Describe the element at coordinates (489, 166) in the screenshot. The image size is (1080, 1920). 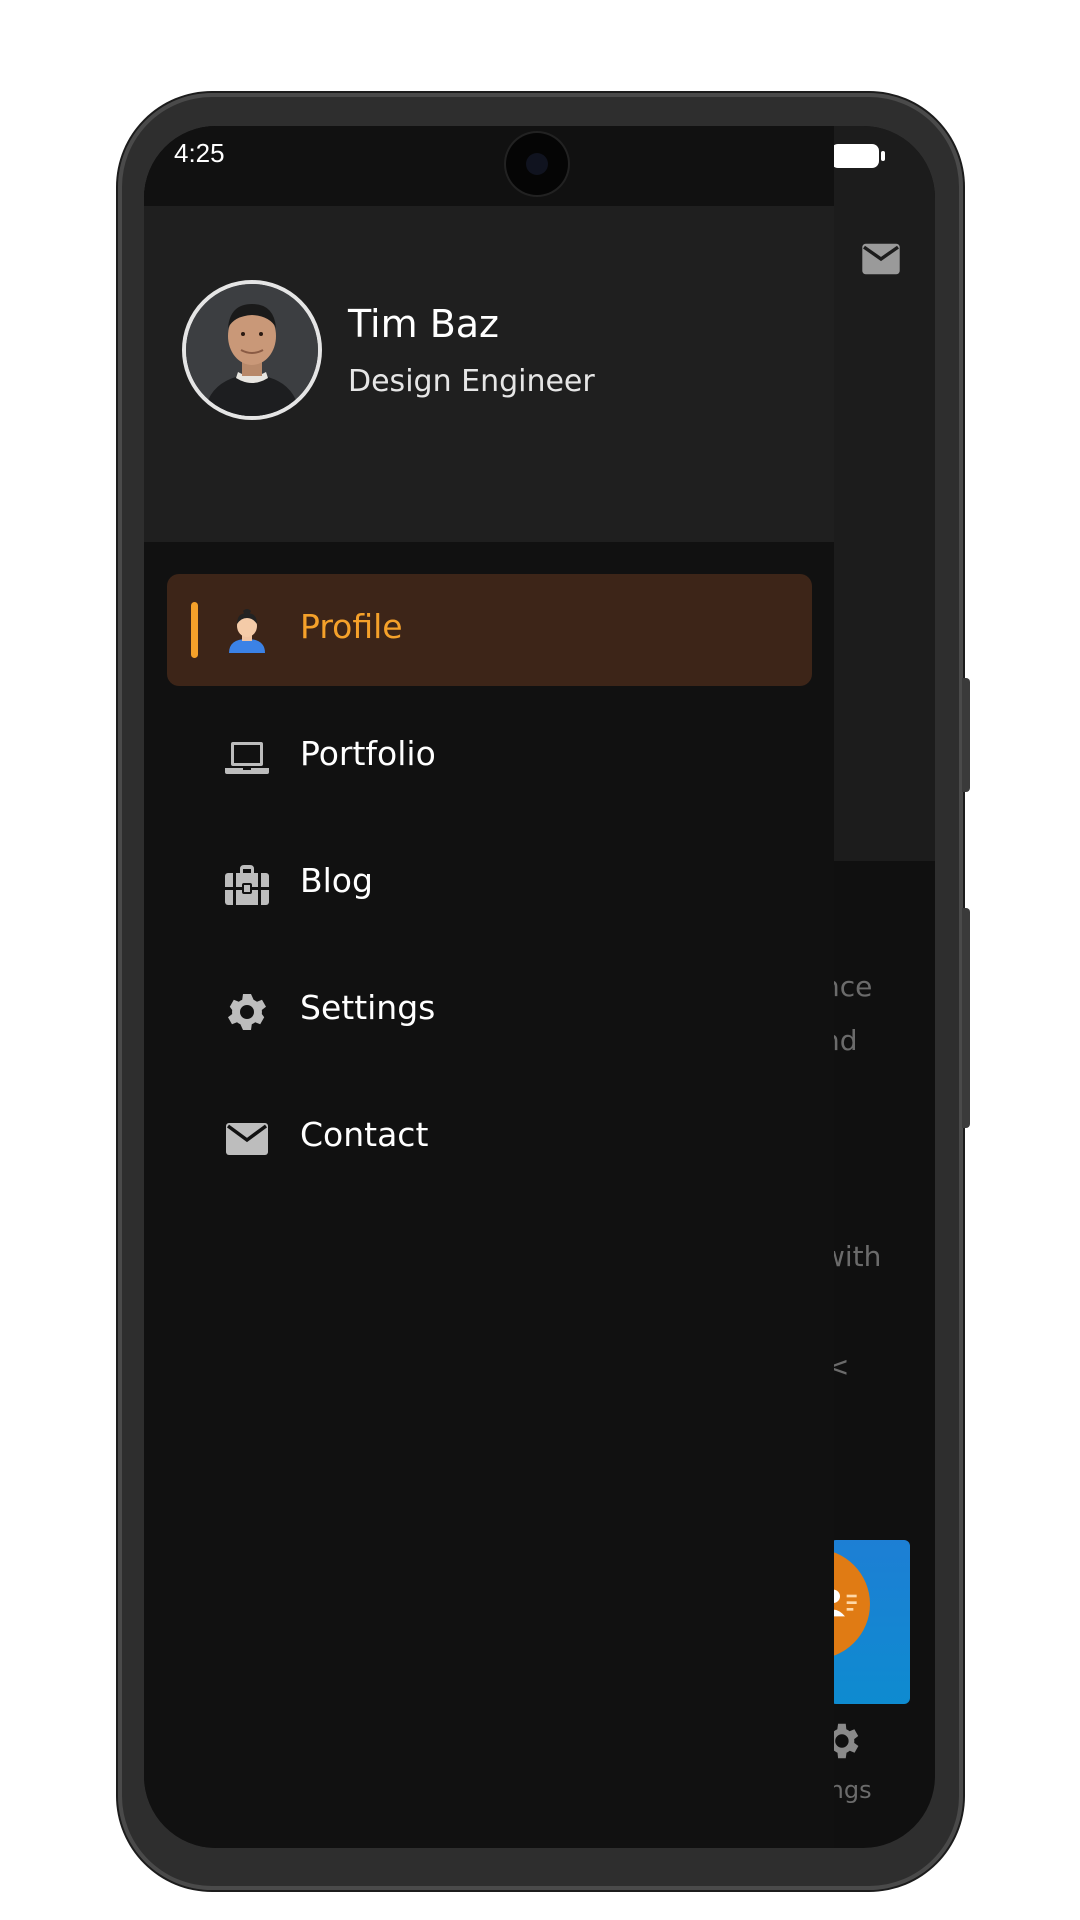
I see `drawer-status-area` at that location.